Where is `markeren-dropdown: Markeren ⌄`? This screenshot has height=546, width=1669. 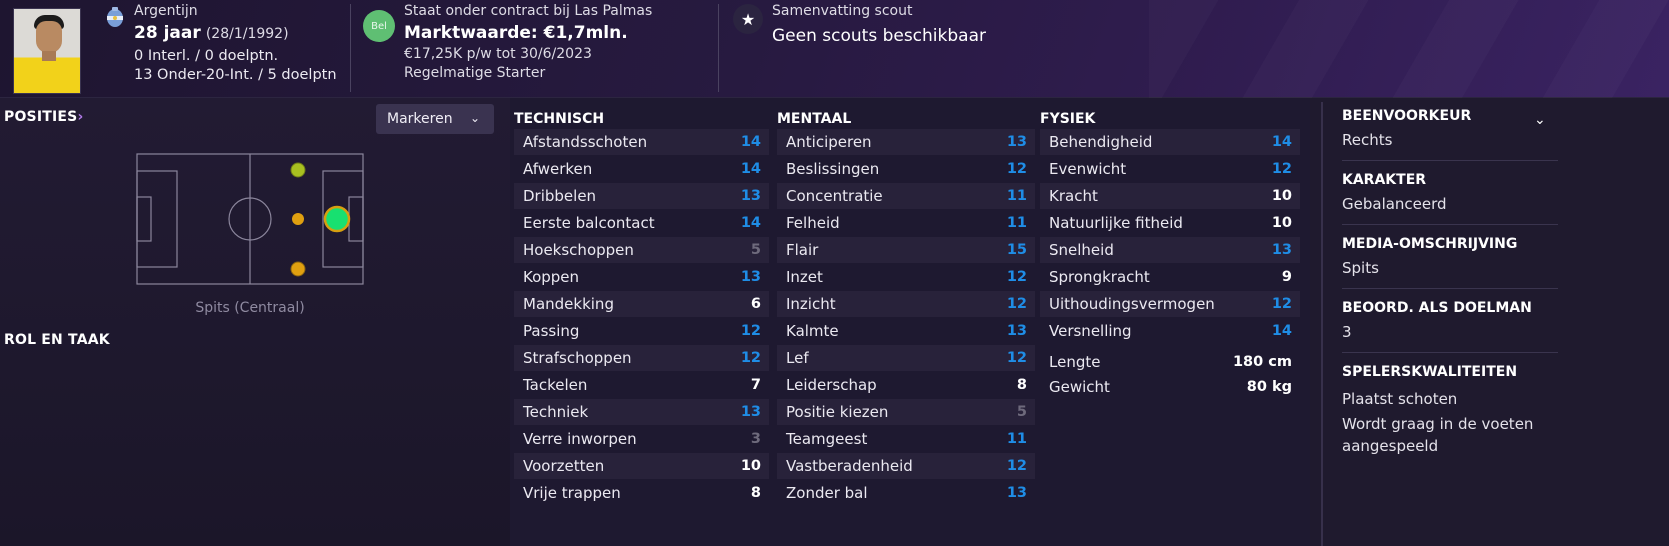 markeren-dropdown: Markeren ⌄ is located at coordinates (435, 119).